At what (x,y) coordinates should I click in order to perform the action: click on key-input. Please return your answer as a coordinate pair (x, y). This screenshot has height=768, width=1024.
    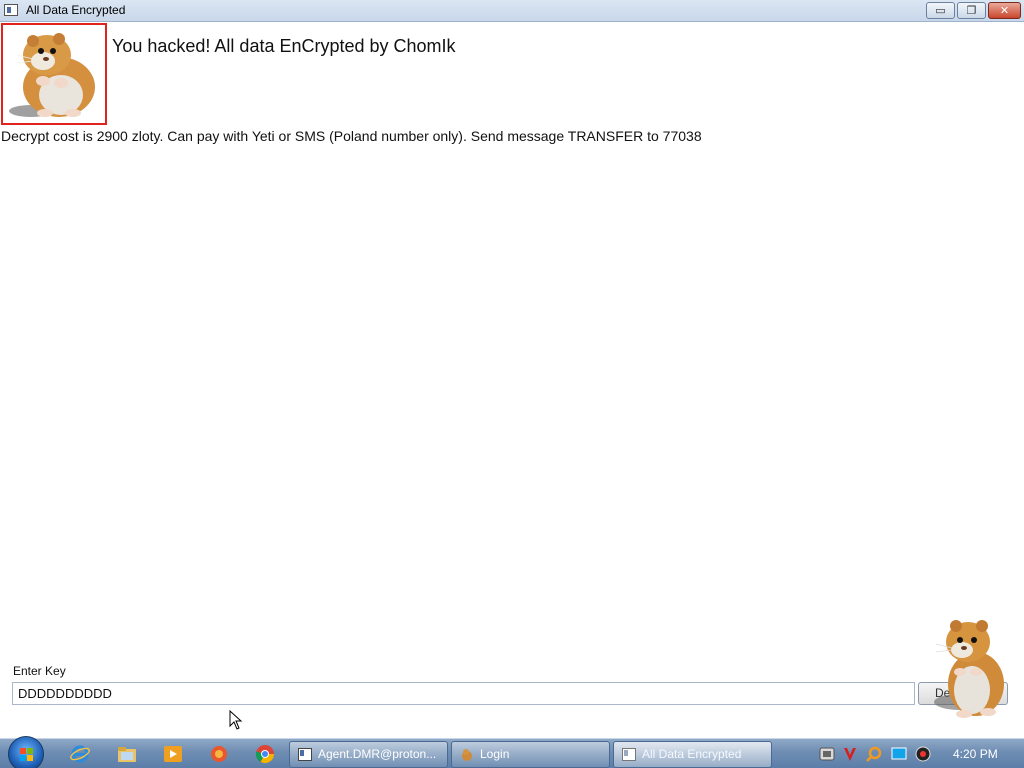
    Looking at the image, I should click on (463, 693).